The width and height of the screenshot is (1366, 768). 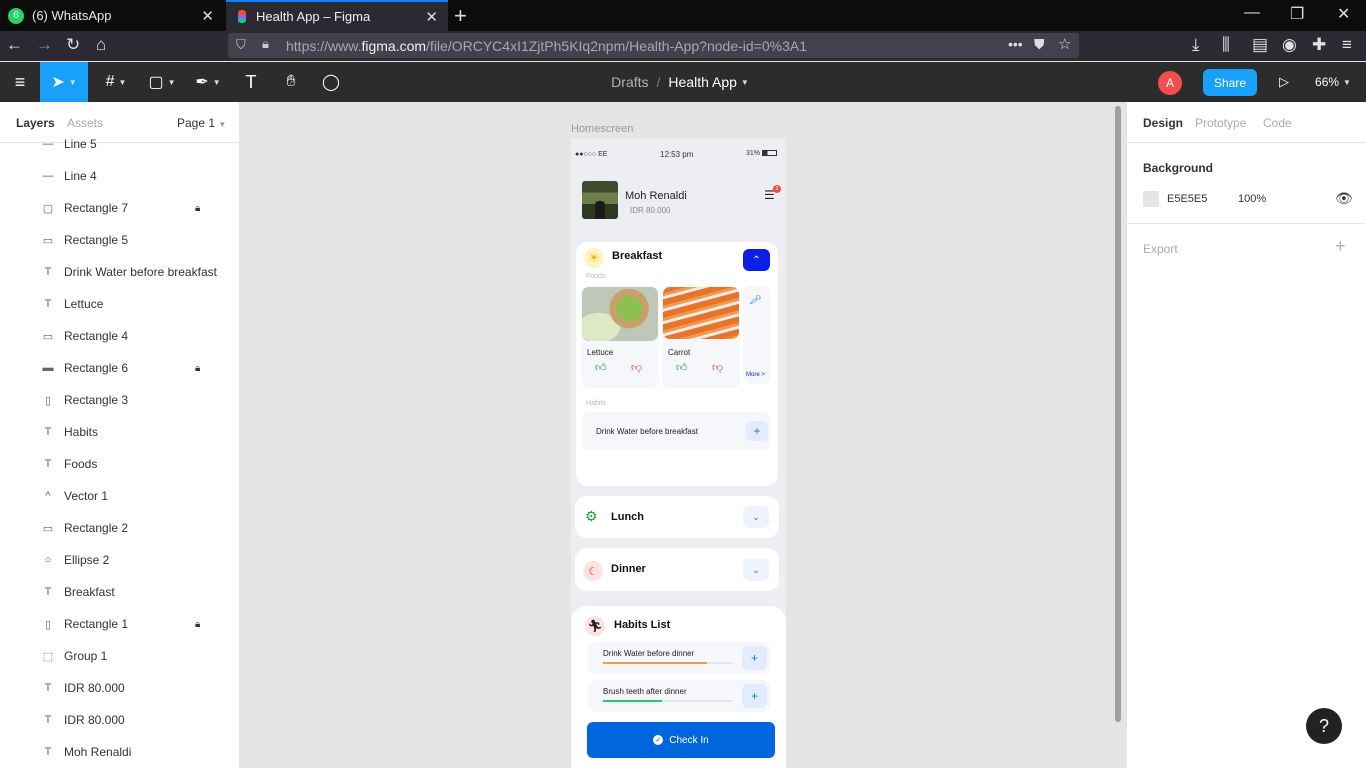 I want to click on canvas-scrollbar, so click(x=1118, y=414).